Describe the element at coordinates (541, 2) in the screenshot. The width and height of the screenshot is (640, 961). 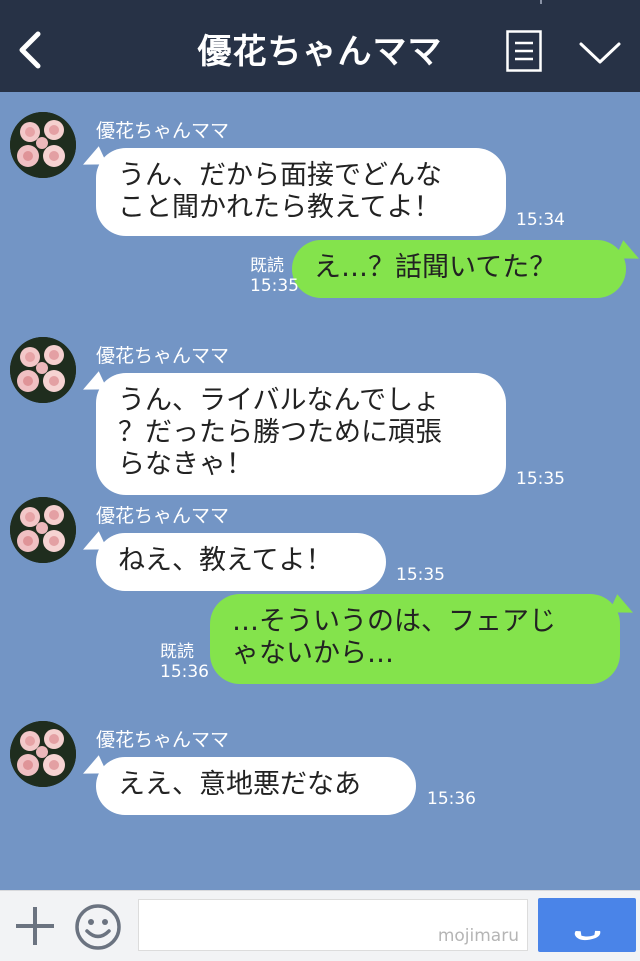
I see `status-tick` at that location.